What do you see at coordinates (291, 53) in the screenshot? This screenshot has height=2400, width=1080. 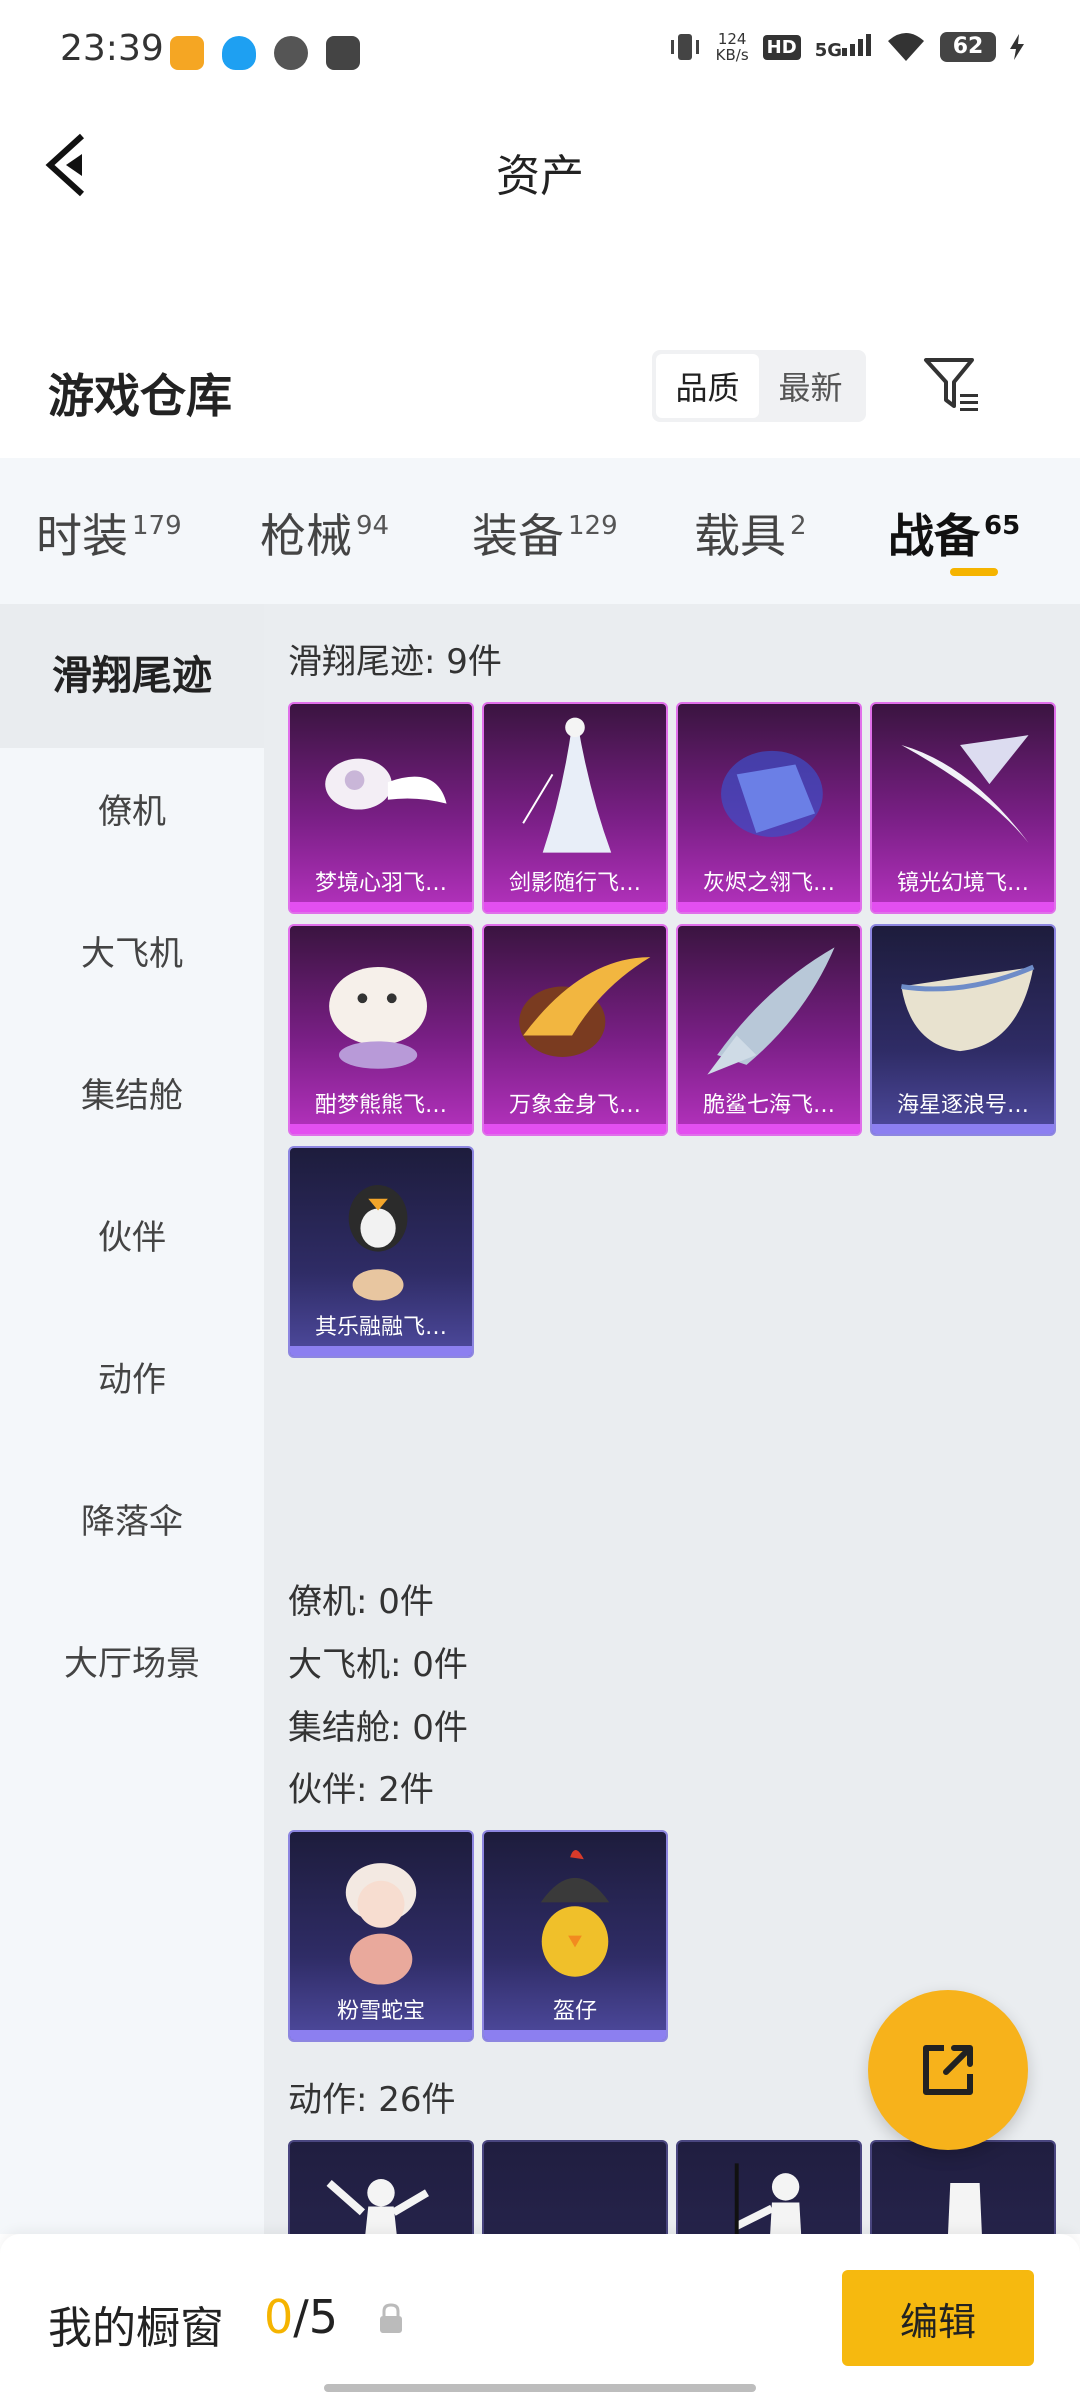 I see `planet-icon` at bounding box center [291, 53].